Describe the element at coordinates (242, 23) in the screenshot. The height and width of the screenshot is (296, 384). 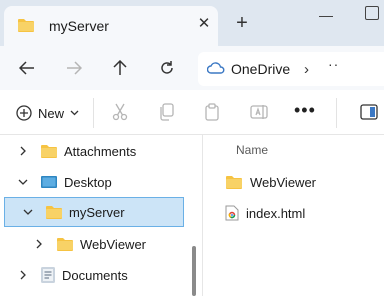
I see `new-tab-button: +` at that location.